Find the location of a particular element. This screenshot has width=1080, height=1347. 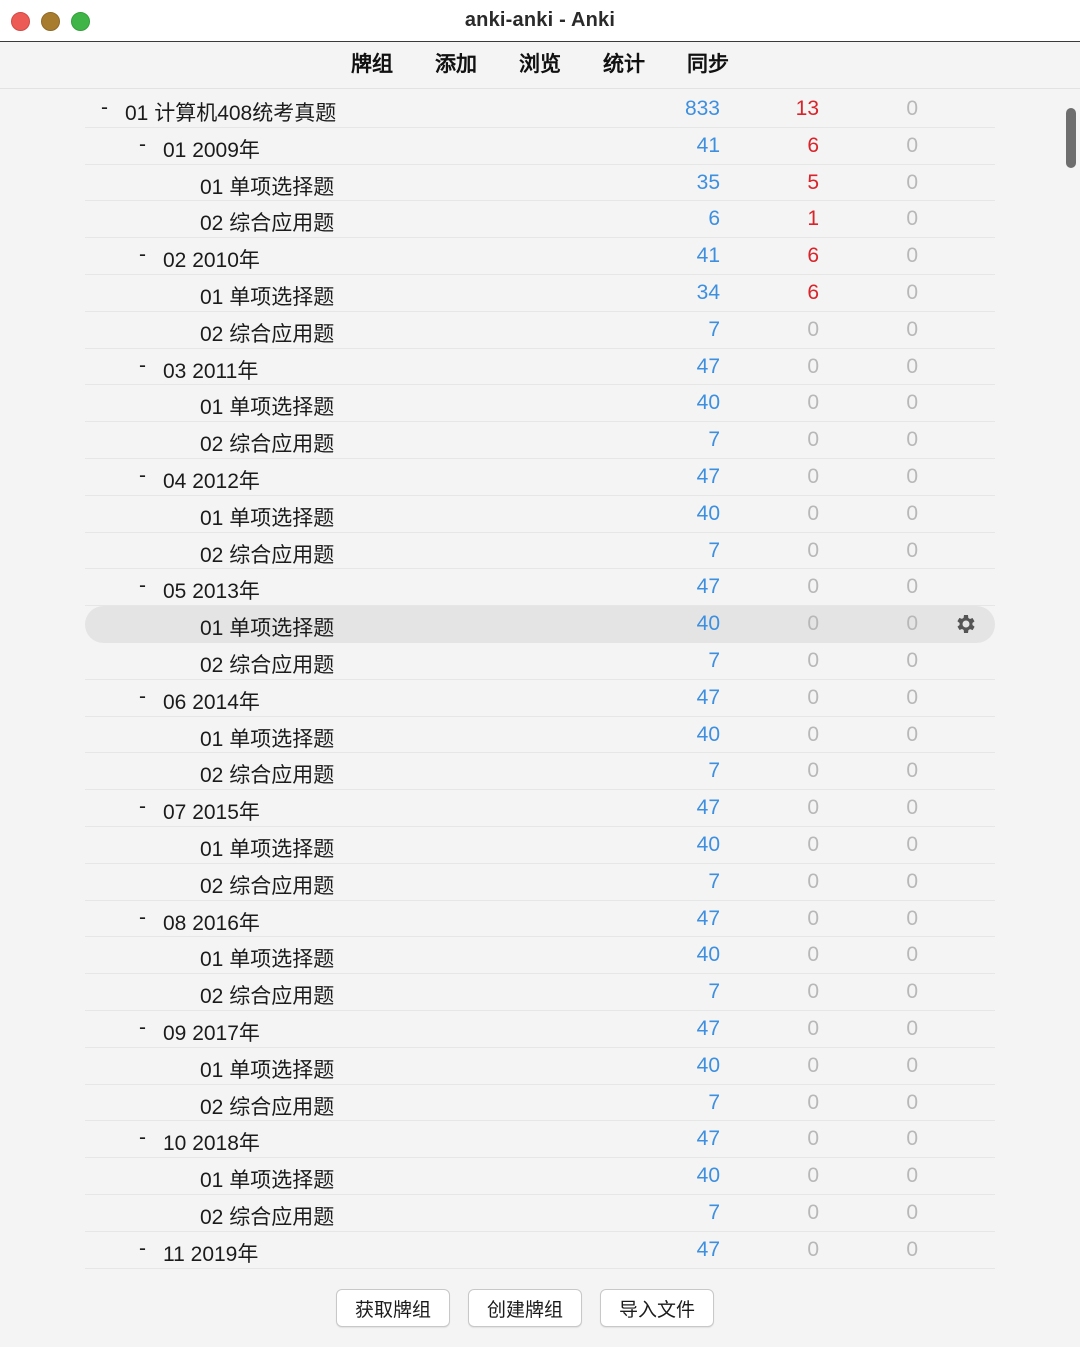

deck-row: -01 计算机408统考真题 833 13 0 is located at coordinates (540, 109).